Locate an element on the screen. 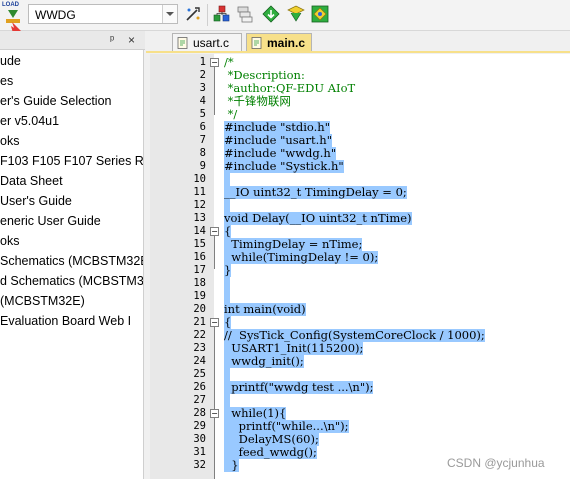  manage-components-icon is located at coordinates (222, 14).